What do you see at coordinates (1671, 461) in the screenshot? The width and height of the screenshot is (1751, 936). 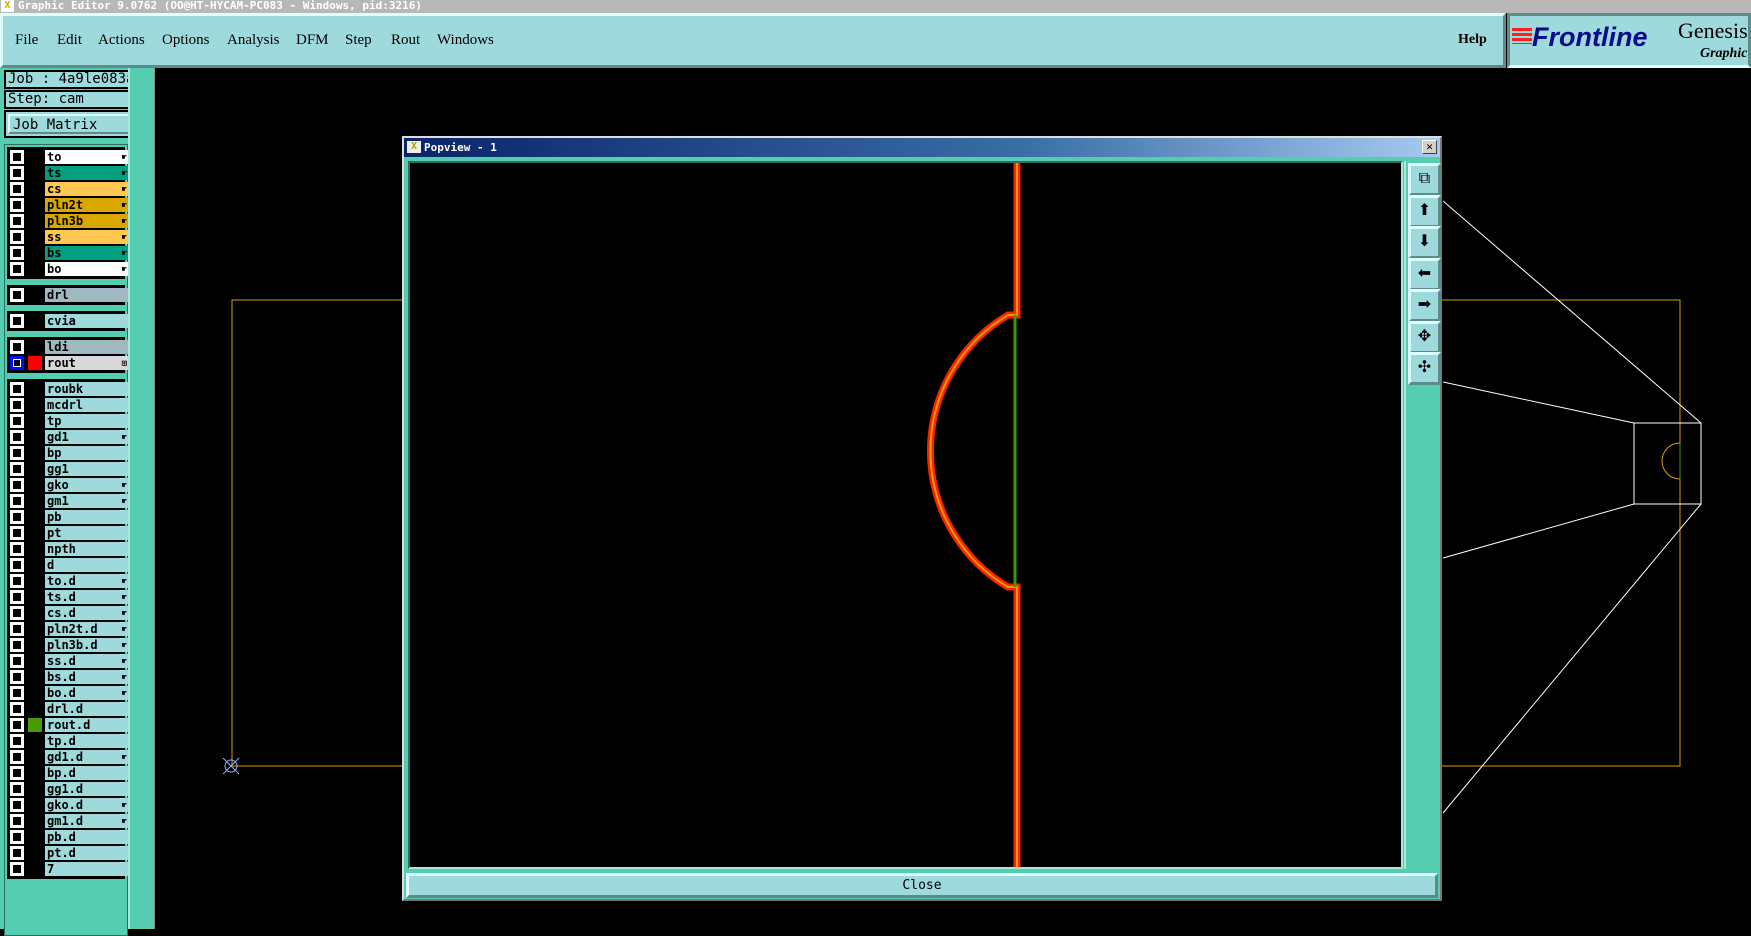 I see `preview-notch` at bounding box center [1671, 461].